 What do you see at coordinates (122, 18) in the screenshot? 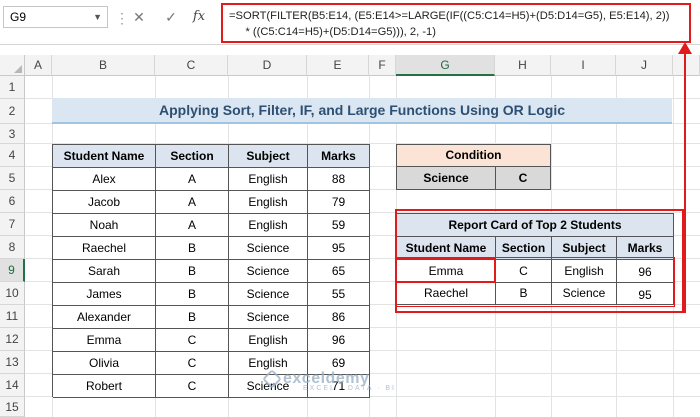
I see `grip-icon: ⋮` at bounding box center [122, 18].